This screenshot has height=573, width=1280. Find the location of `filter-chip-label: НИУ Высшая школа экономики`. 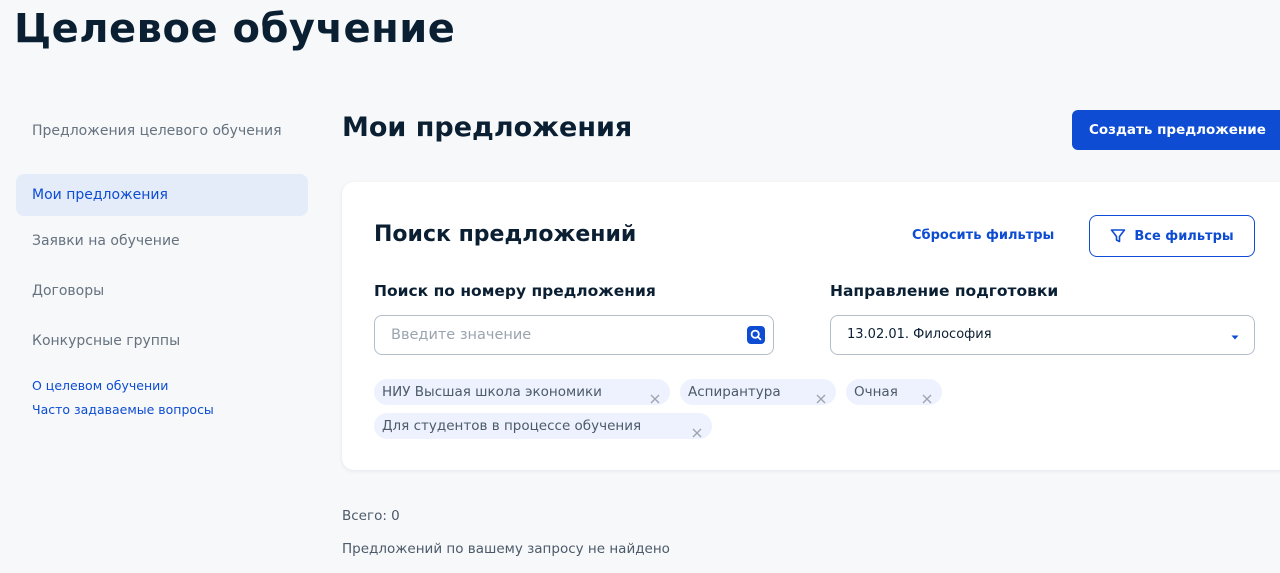

filter-chip-label: НИУ Высшая школа экономики is located at coordinates (492, 392).